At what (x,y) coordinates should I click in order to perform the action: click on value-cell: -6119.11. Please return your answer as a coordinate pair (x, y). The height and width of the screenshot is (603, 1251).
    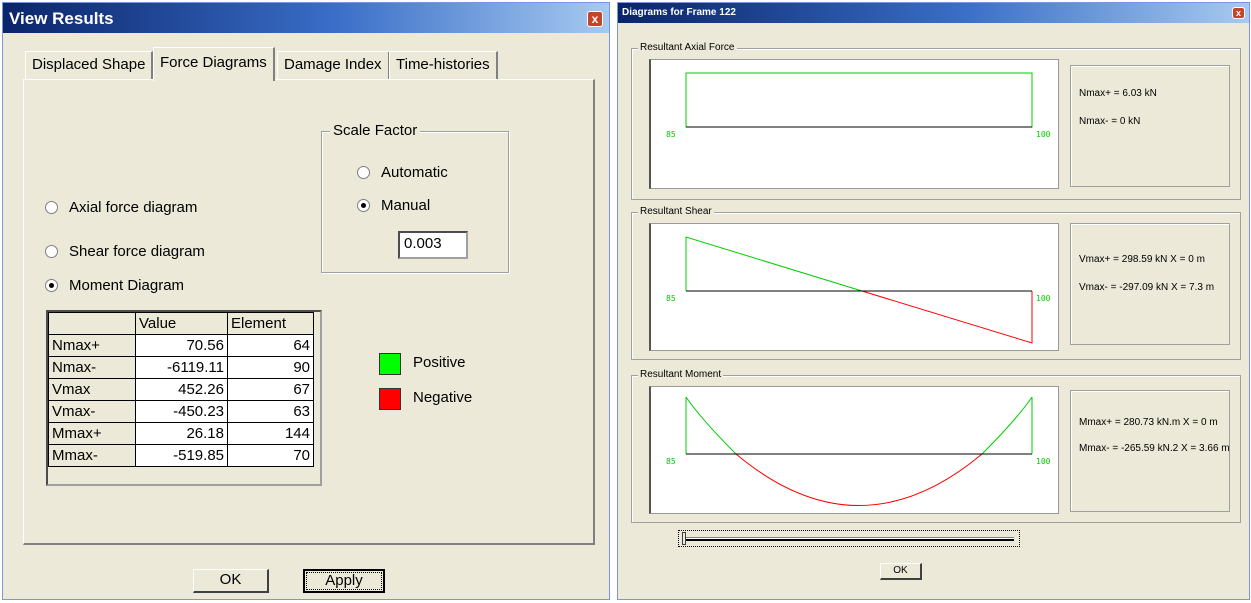
    Looking at the image, I should click on (181, 367).